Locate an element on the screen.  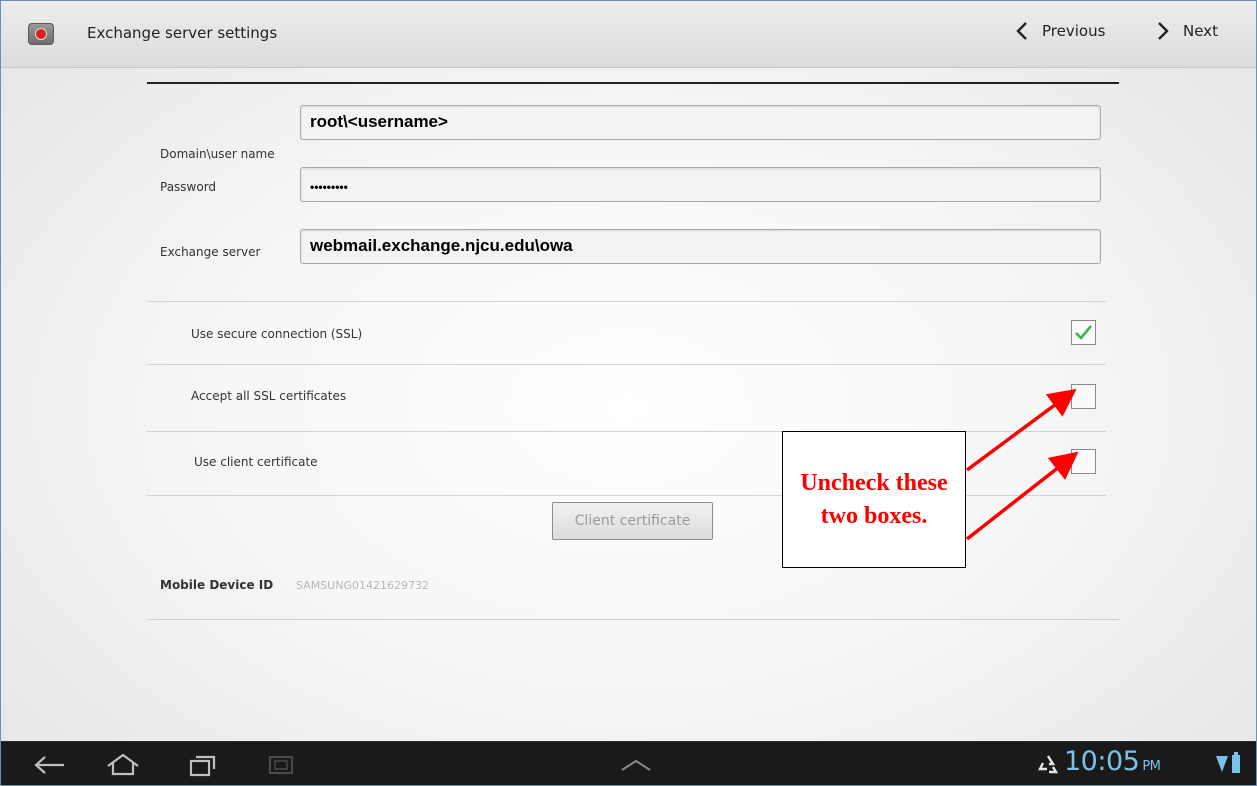
accept-ssl-checkbox is located at coordinates (1083, 396).